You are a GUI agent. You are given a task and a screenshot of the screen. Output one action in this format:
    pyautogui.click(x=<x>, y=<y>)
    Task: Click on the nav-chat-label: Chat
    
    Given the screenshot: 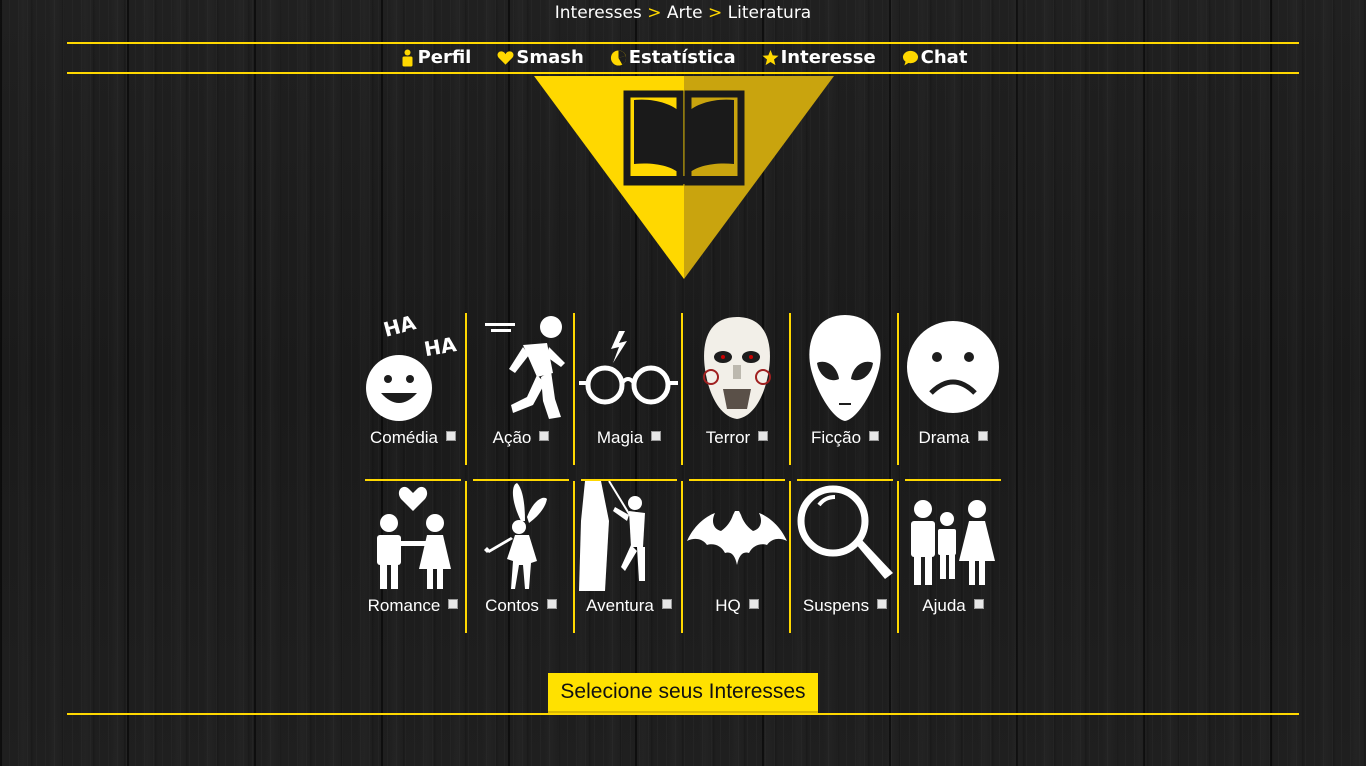 What is the action you would take?
    pyautogui.click(x=944, y=57)
    